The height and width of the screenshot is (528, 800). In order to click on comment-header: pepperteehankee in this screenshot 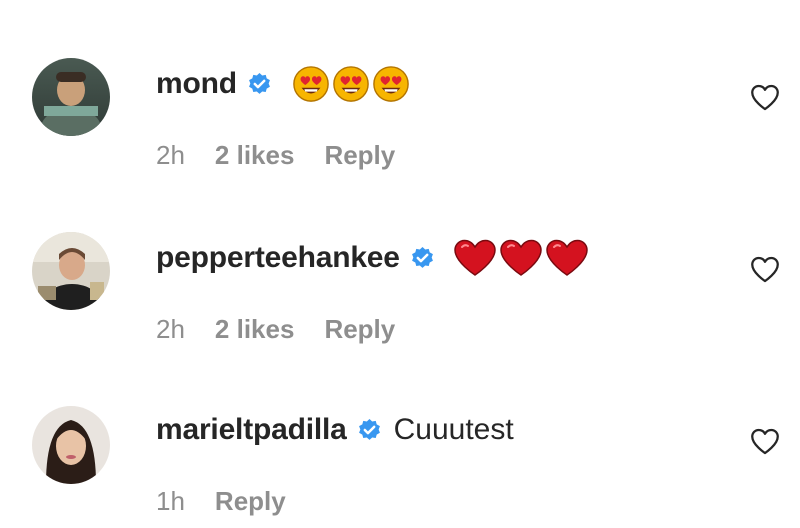, I will do `click(372, 258)`.